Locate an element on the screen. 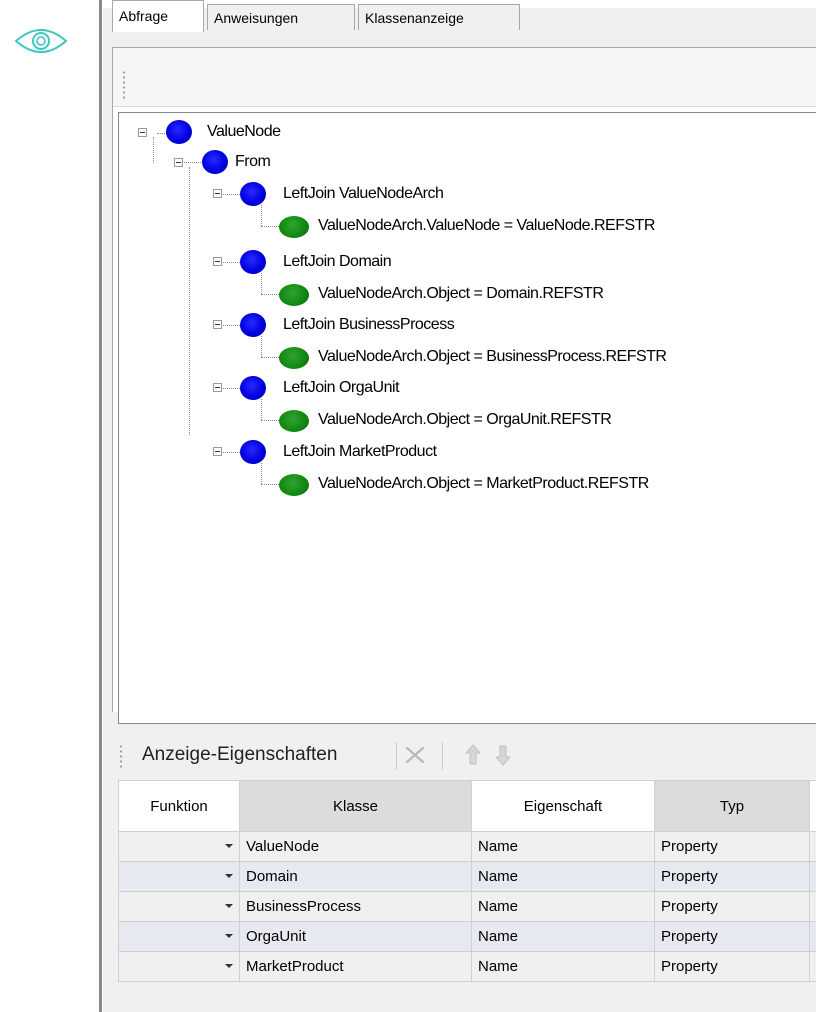  cell-klasse: BusinessProcess is located at coordinates (355, 906).